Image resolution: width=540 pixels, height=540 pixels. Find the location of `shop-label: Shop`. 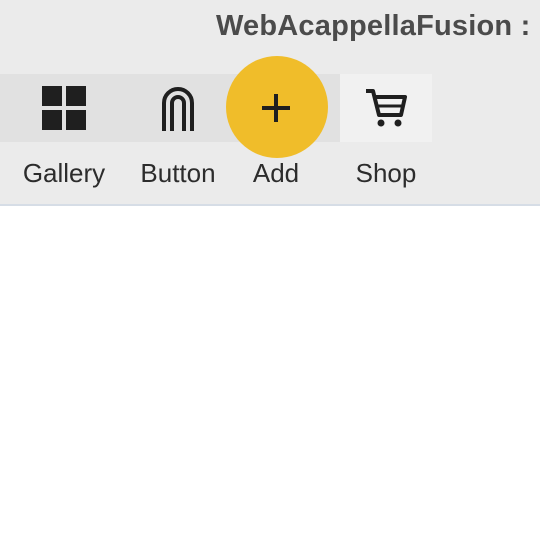

shop-label: Shop is located at coordinates (386, 173).